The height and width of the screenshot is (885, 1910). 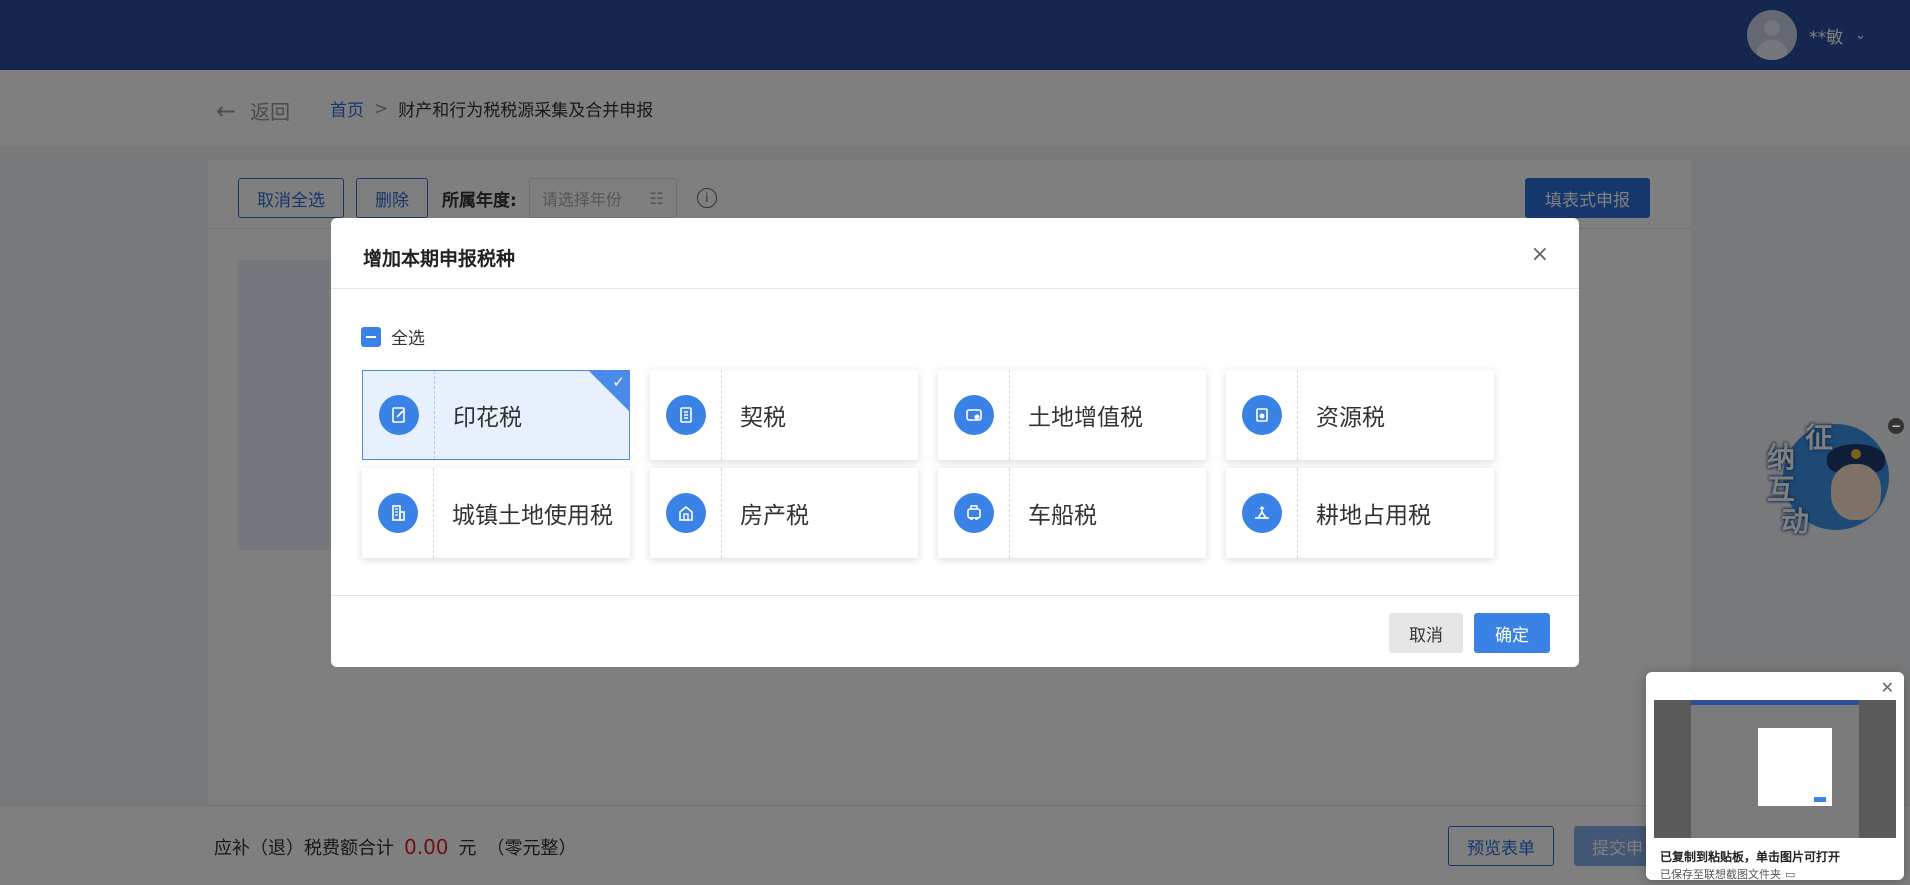 I want to click on indeterminate-checkbox-icon, so click(x=371, y=336).